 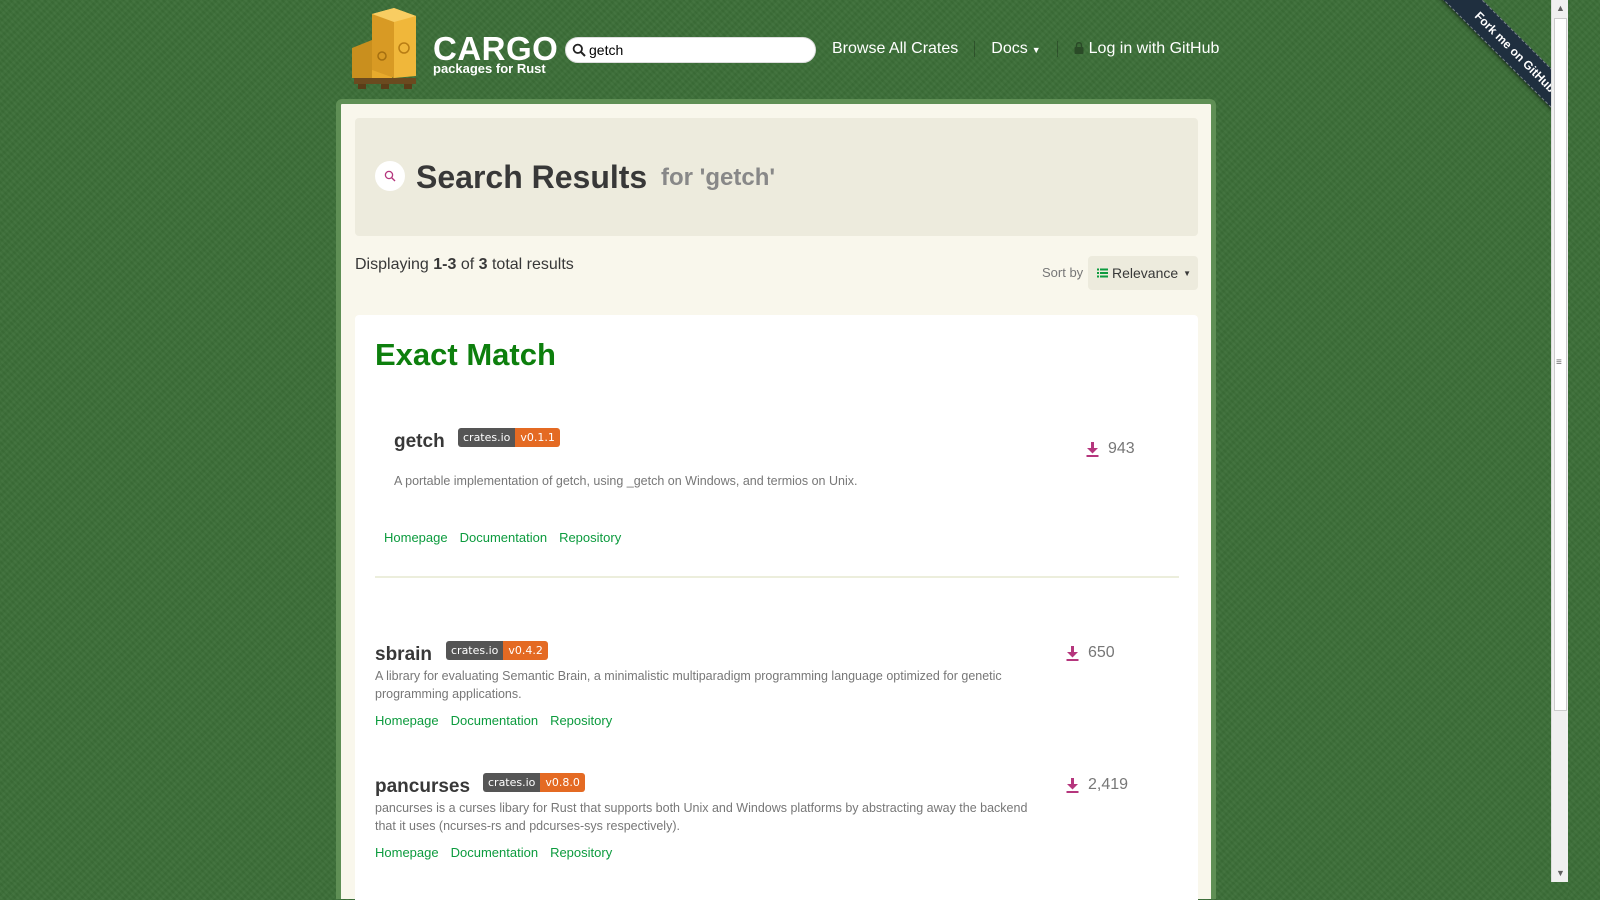 I want to click on lock-icon, so click(x=1079, y=48).